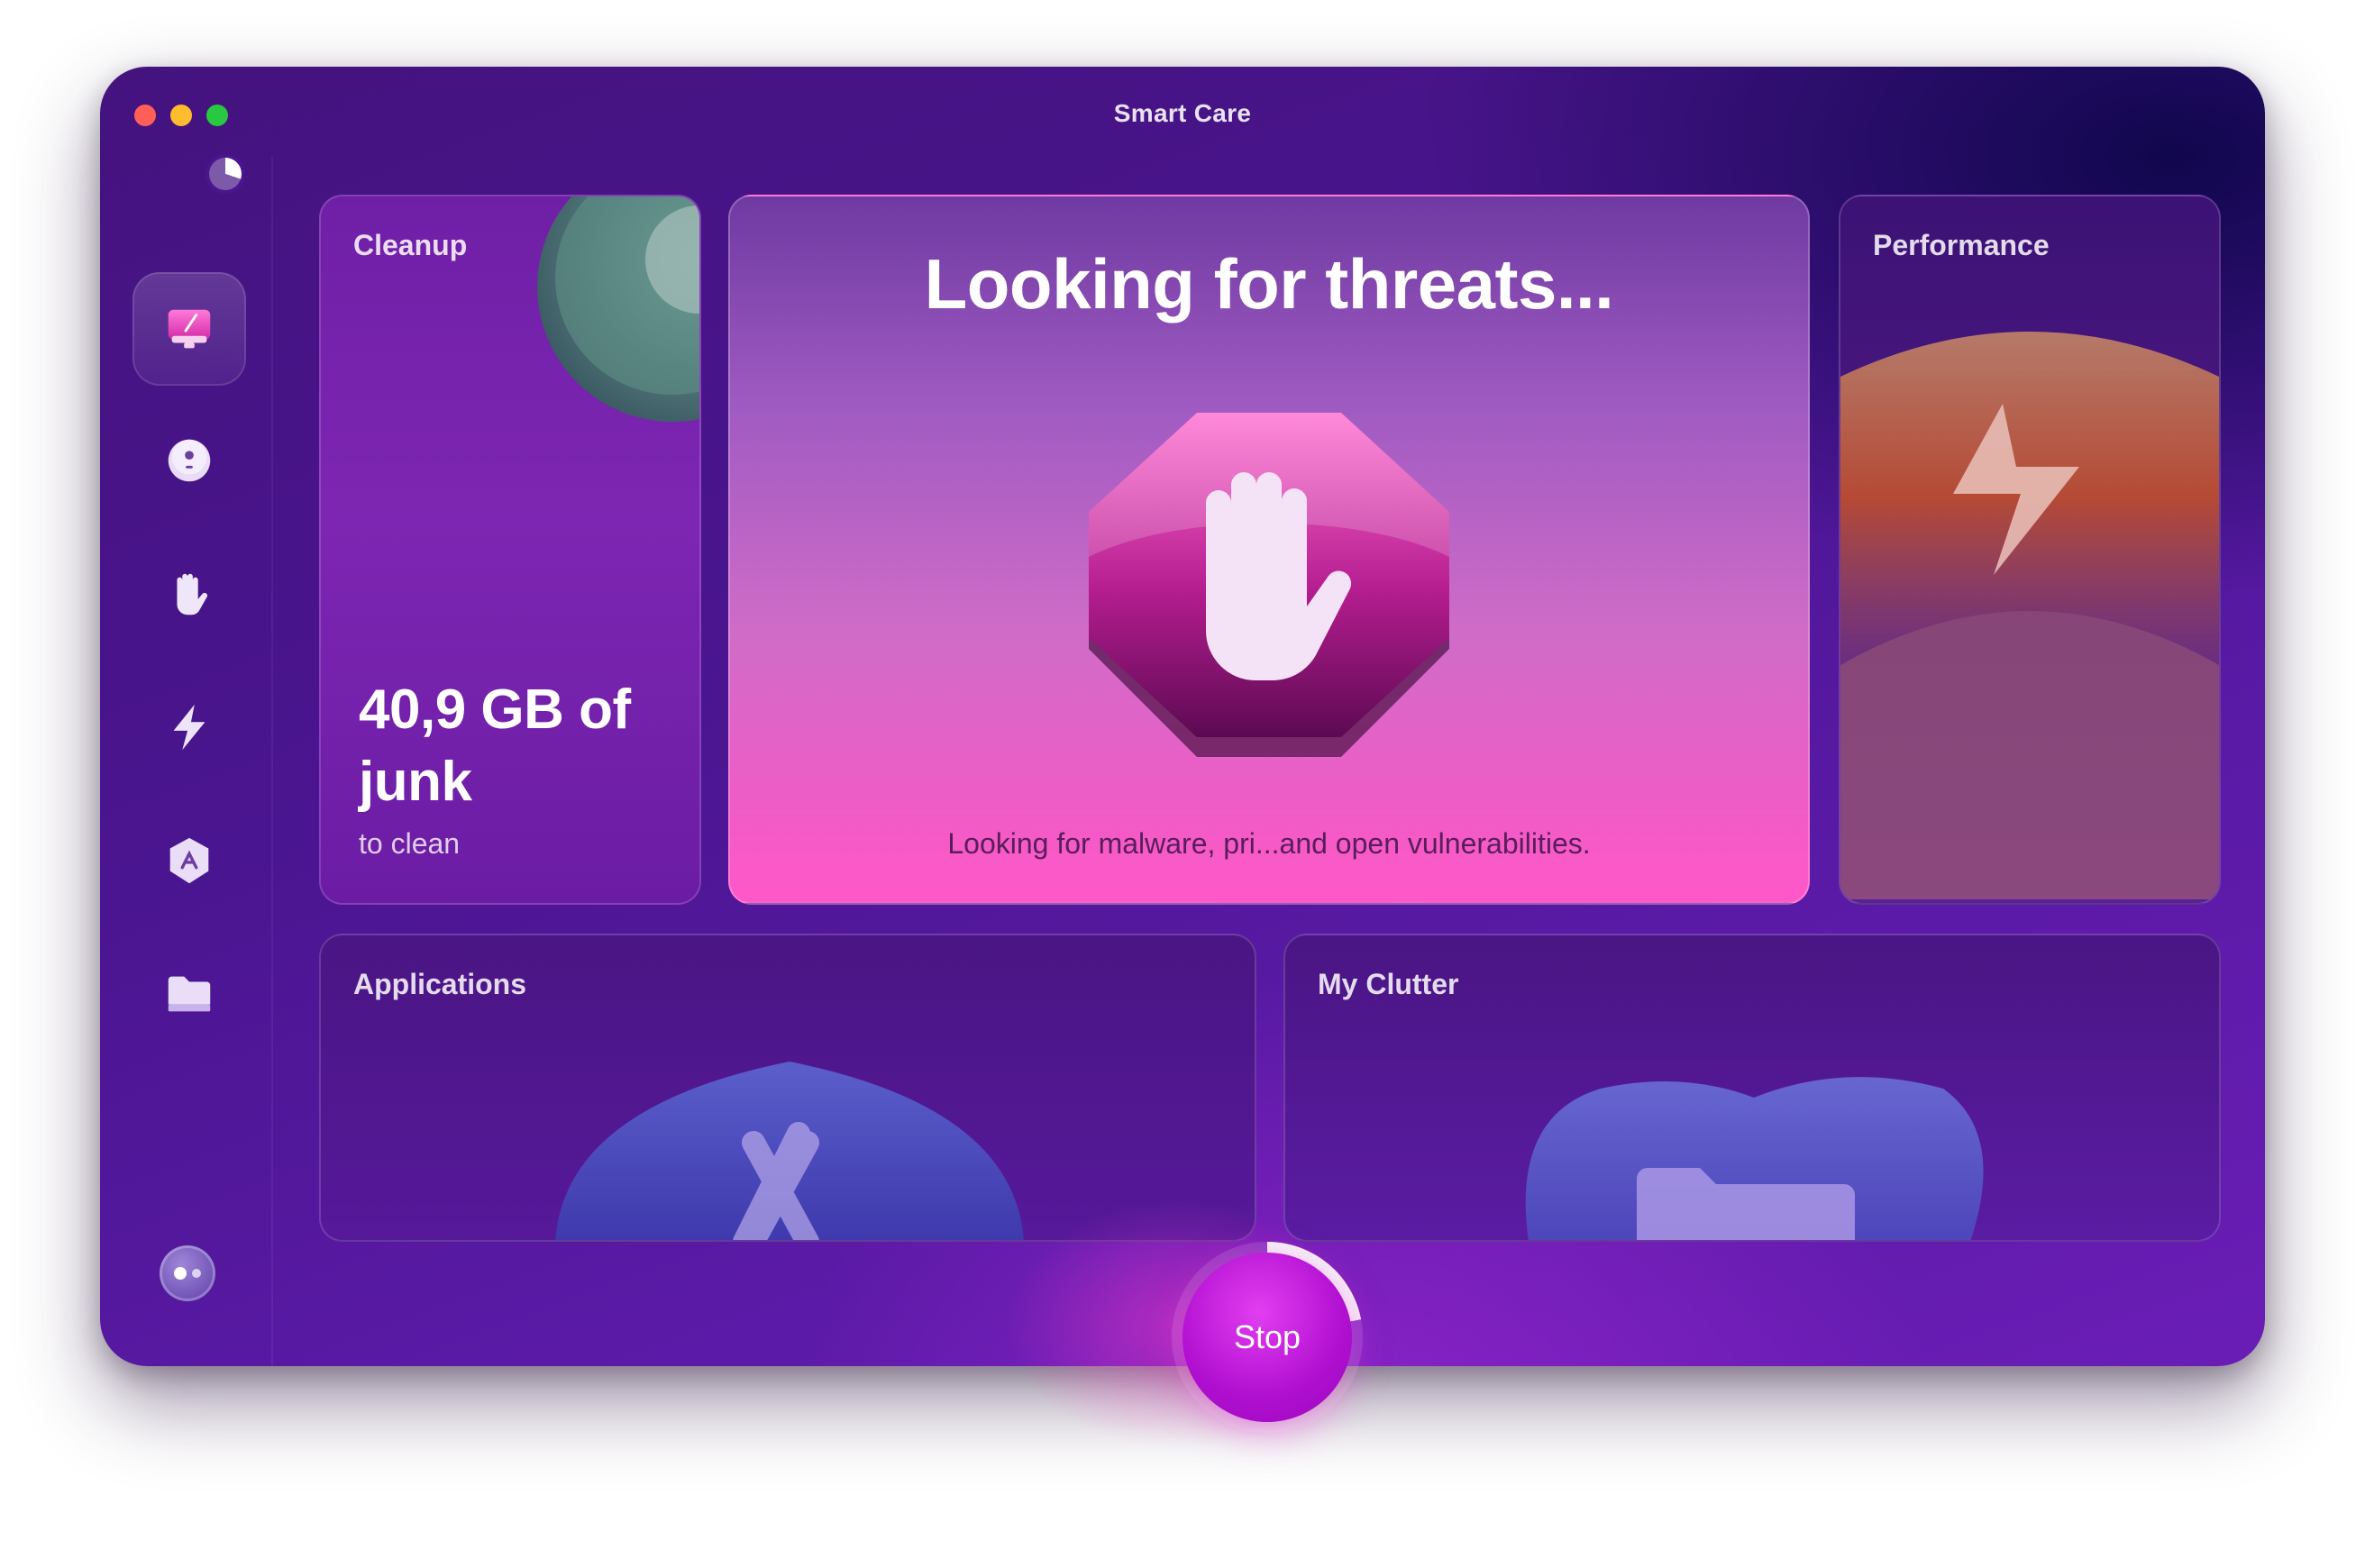 Image resolution: width=2365 pixels, height=1568 pixels. What do you see at coordinates (225, 174) in the screenshot?
I see `smart-care-progress-indicator` at bounding box center [225, 174].